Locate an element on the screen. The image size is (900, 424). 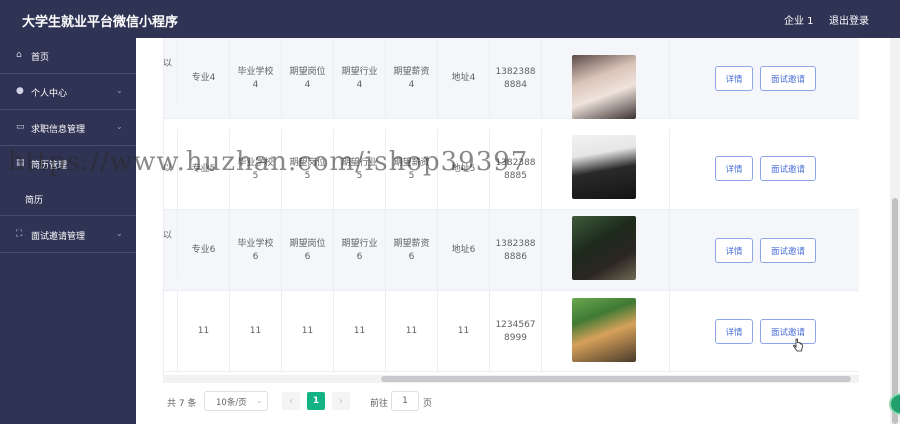
vertical-scrollbar-thumb is located at coordinates (895, 311).